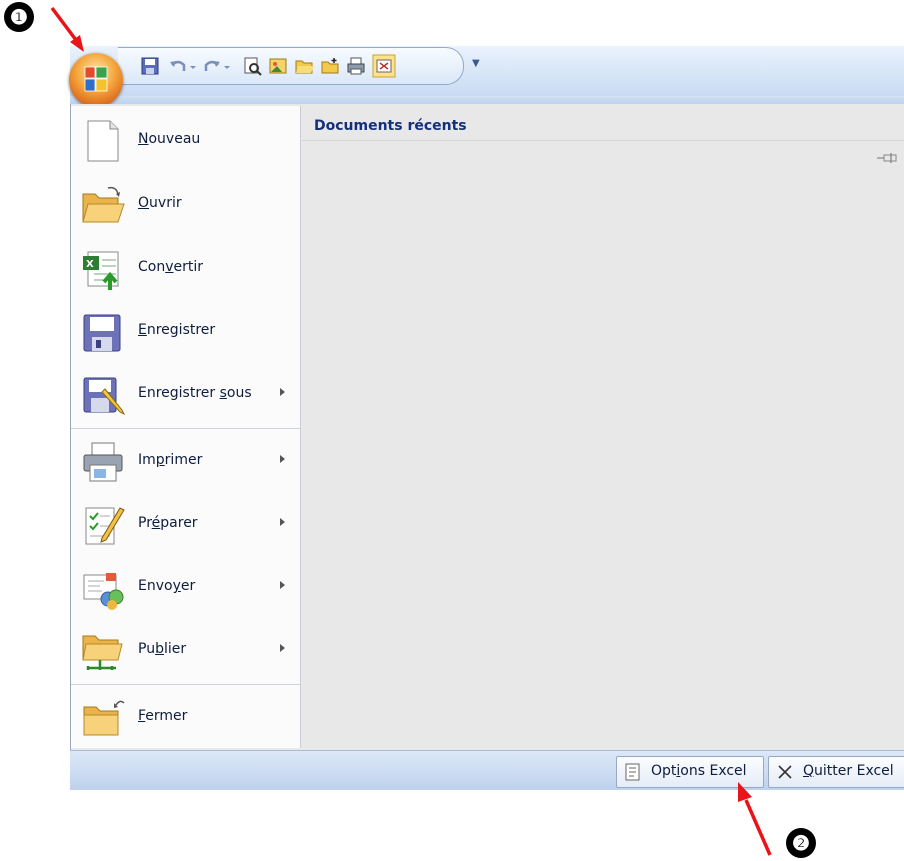 The height and width of the screenshot is (861, 904). I want to click on arrow-1-icon, so click(67, 29).